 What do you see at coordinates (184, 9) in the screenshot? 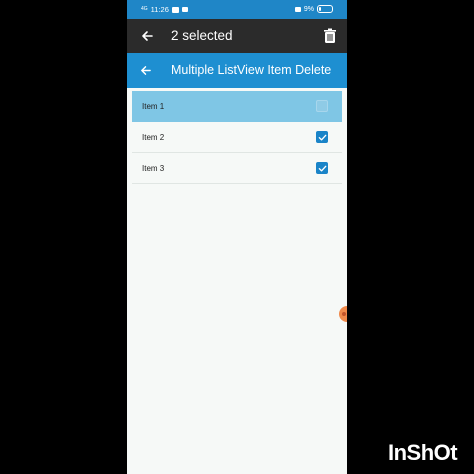
I see `video-camera-icon` at bounding box center [184, 9].